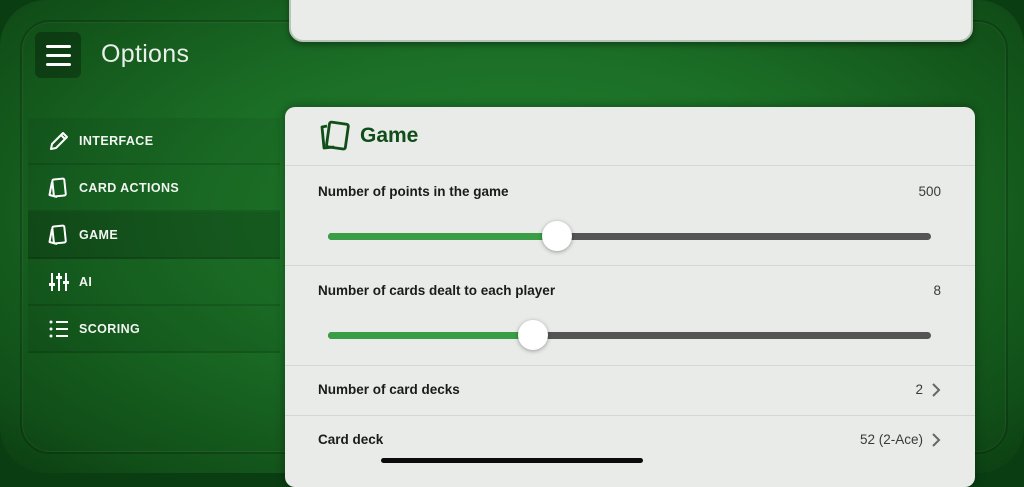  I want to click on sidebar-item-label: INTERFACE, so click(116, 140).